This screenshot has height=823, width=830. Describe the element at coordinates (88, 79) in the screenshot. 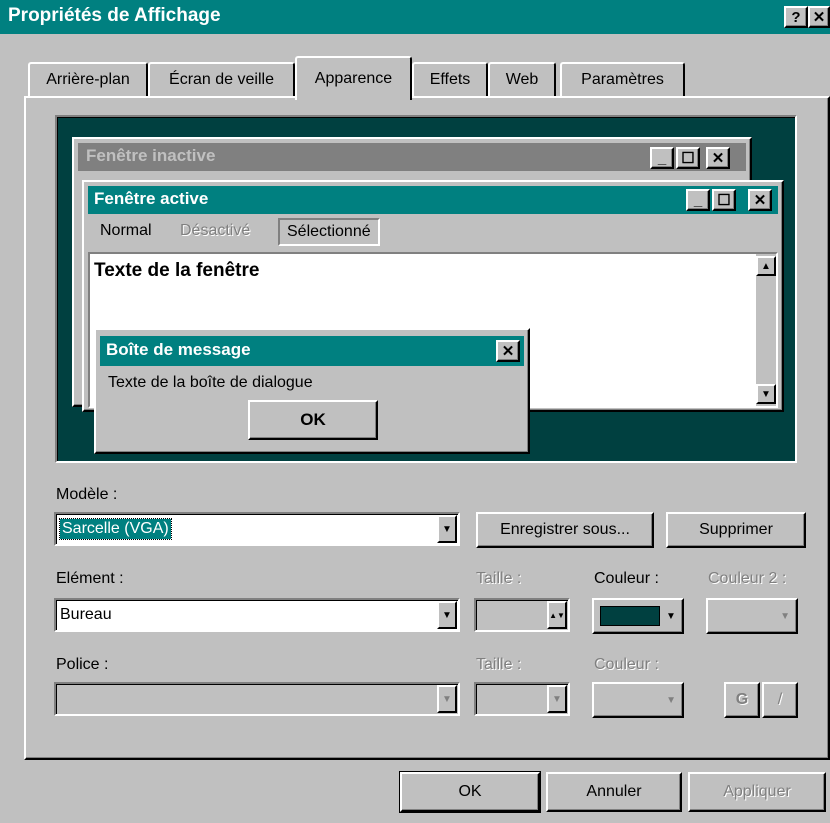

I see `tab-arriere-plan: Arrière-plan` at that location.